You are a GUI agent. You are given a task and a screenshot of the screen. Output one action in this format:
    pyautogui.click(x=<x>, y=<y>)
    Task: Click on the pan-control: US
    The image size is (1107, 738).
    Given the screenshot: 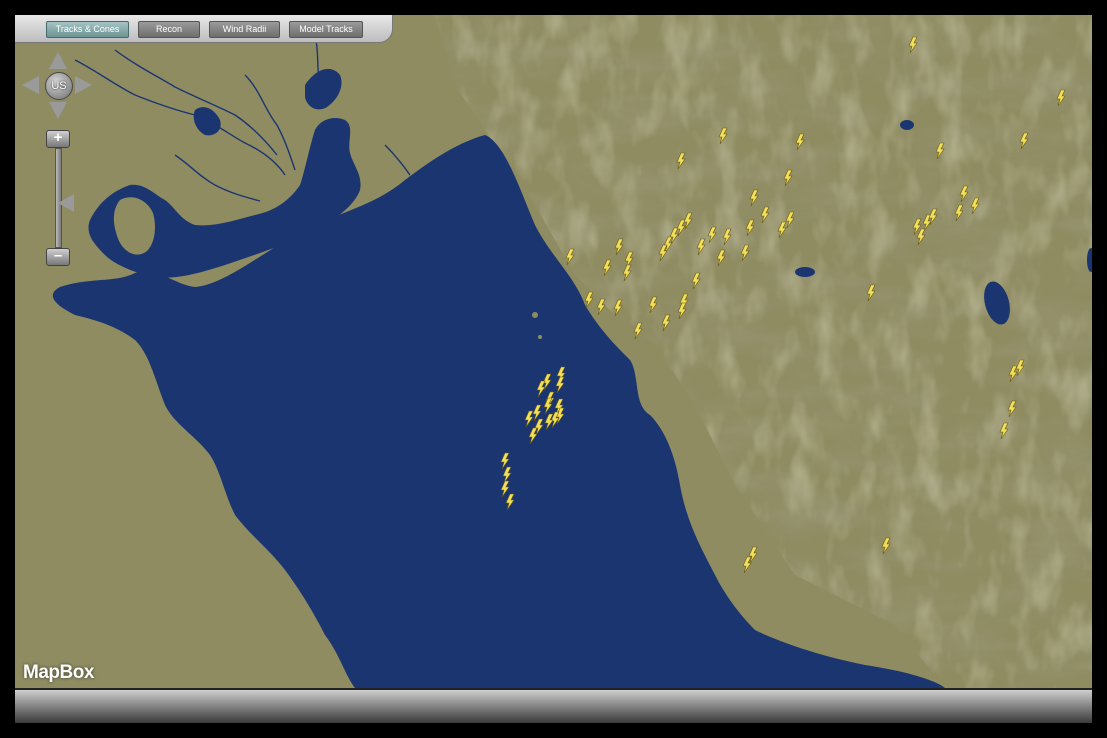 What is the action you would take?
    pyautogui.click(x=58, y=86)
    